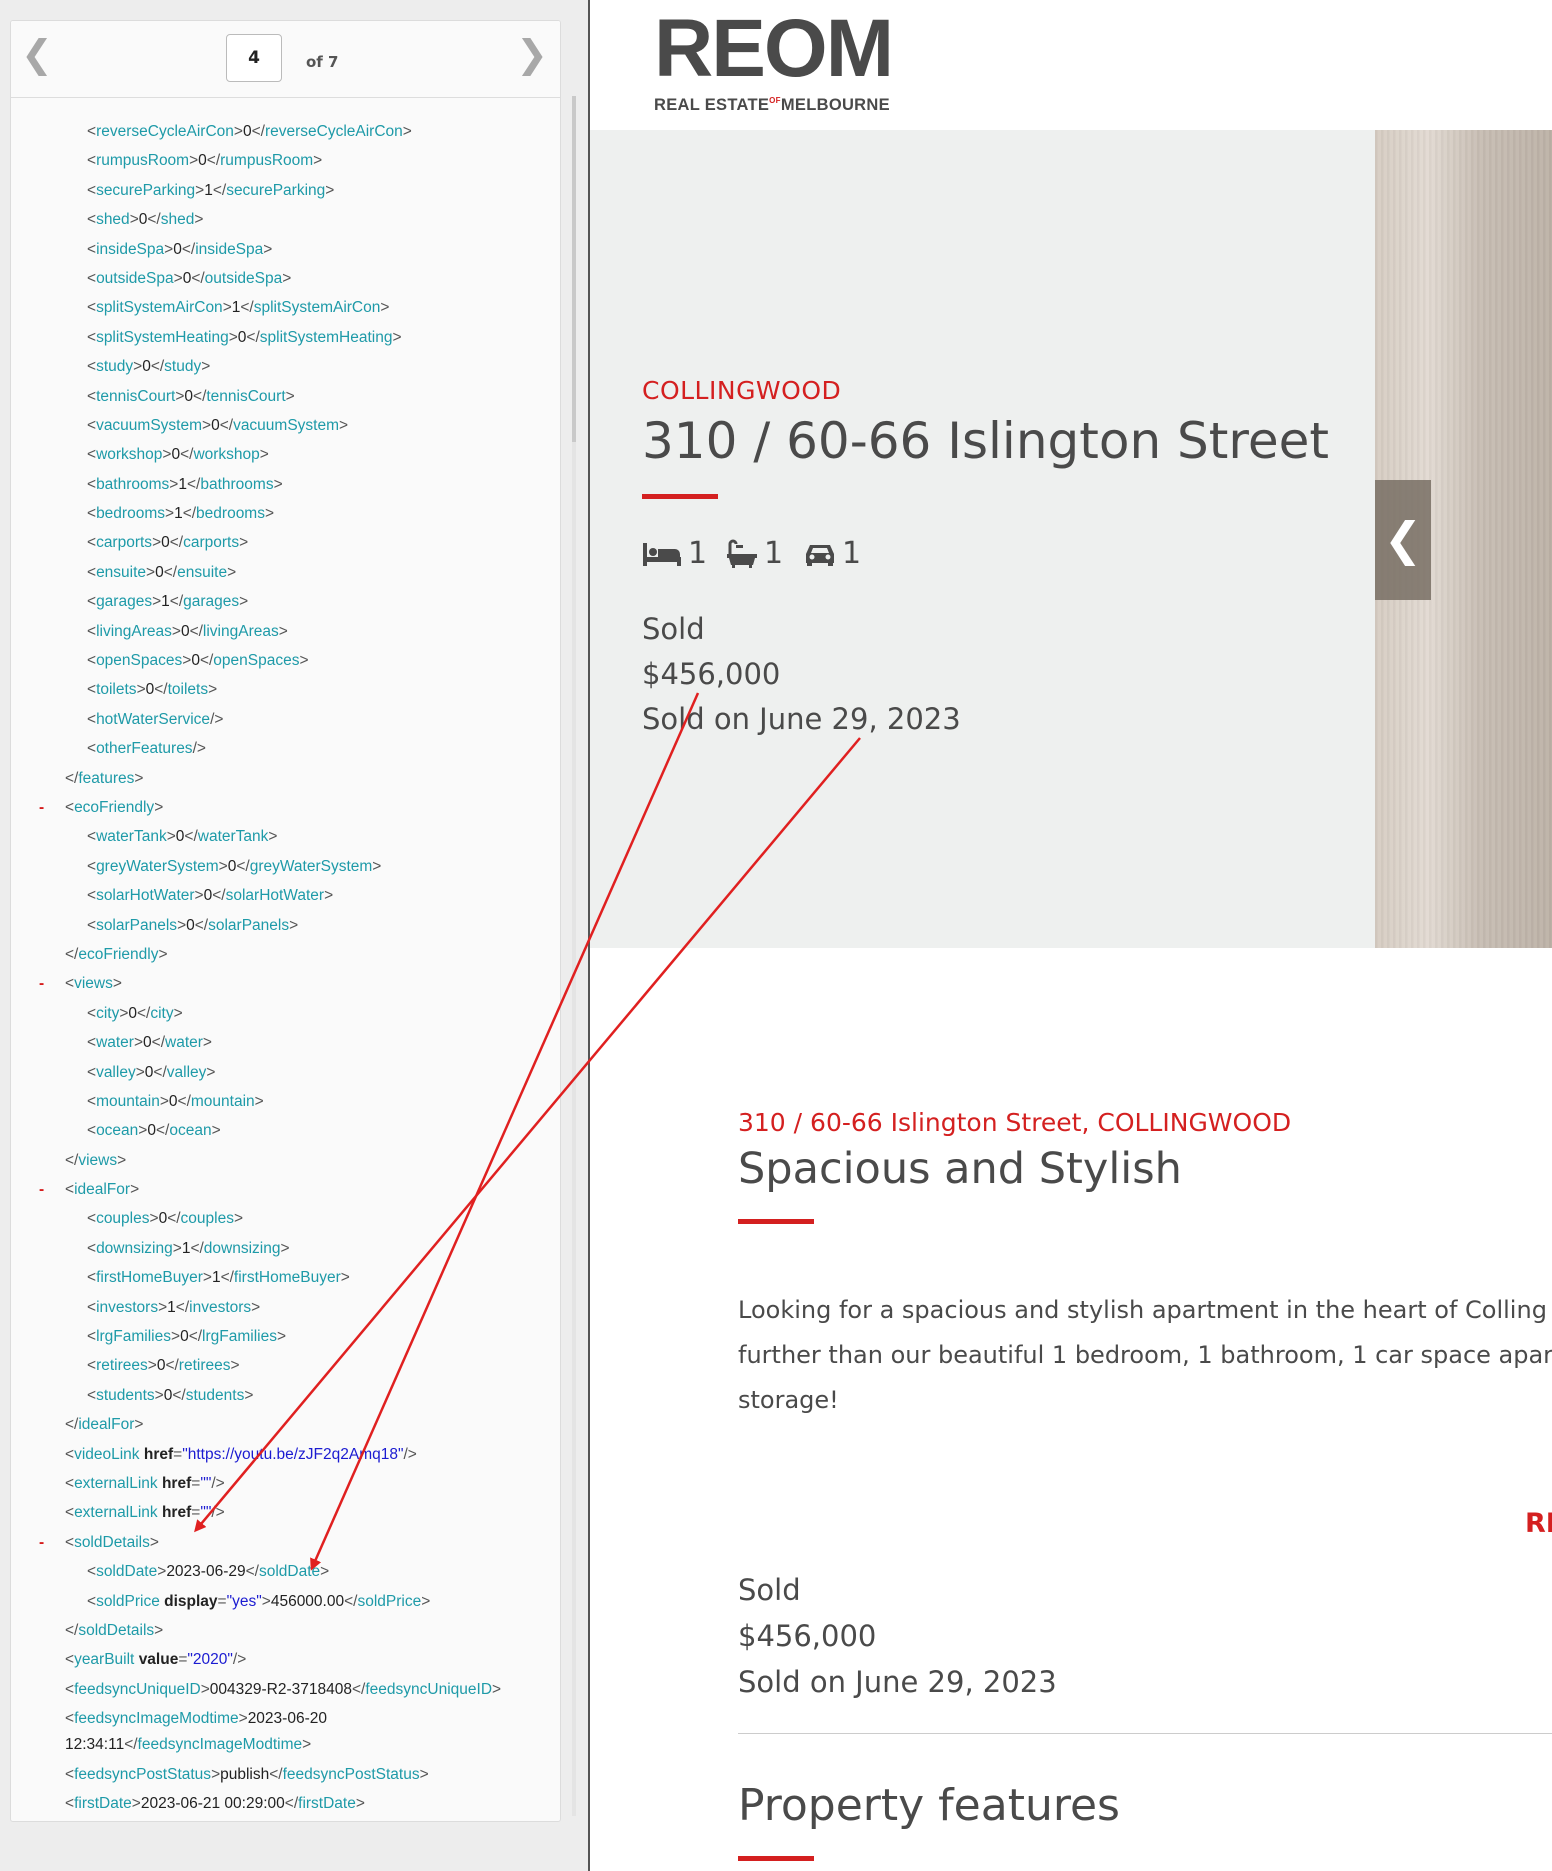 The width and height of the screenshot is (1552, 1871). I want to click on xml-line: <externalLink href=""/>, so click(145, 1483).